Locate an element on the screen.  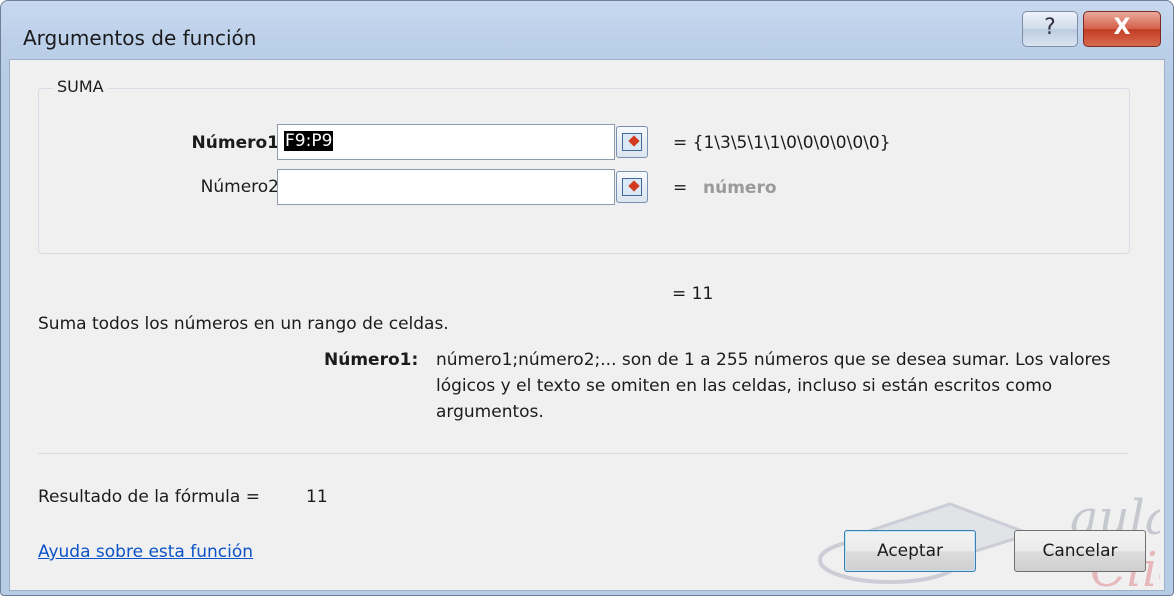
cancel-button: Cancelar is located at coordinates (1080, 551).